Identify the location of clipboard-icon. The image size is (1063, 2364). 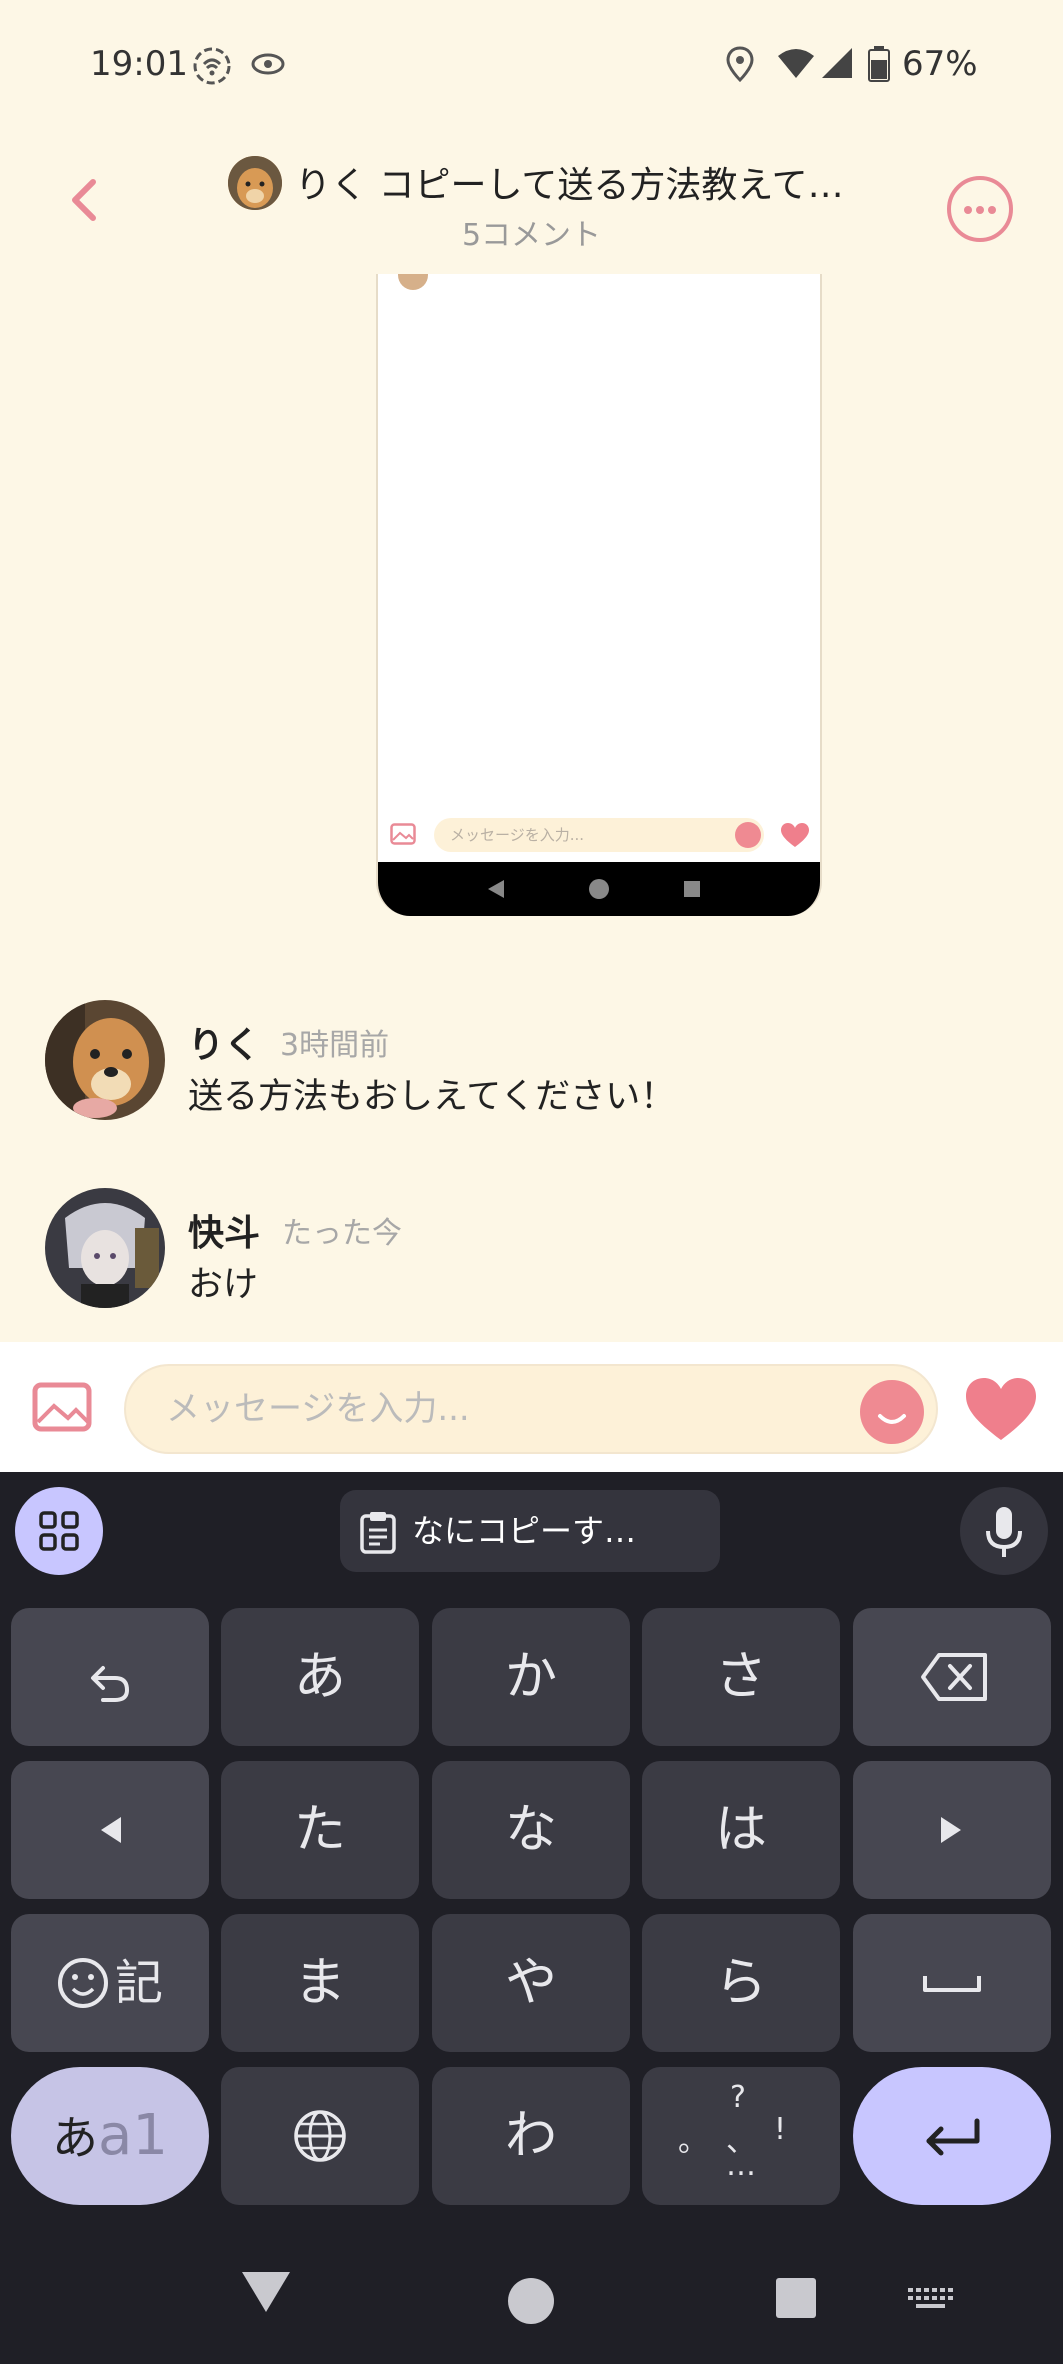
(378, 1533).